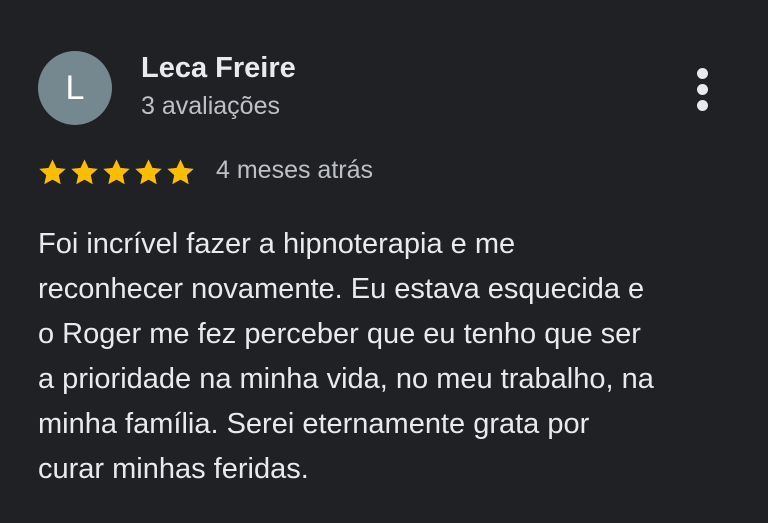  I want to click on review-date: 4 meses atrás, so click(295, 170).